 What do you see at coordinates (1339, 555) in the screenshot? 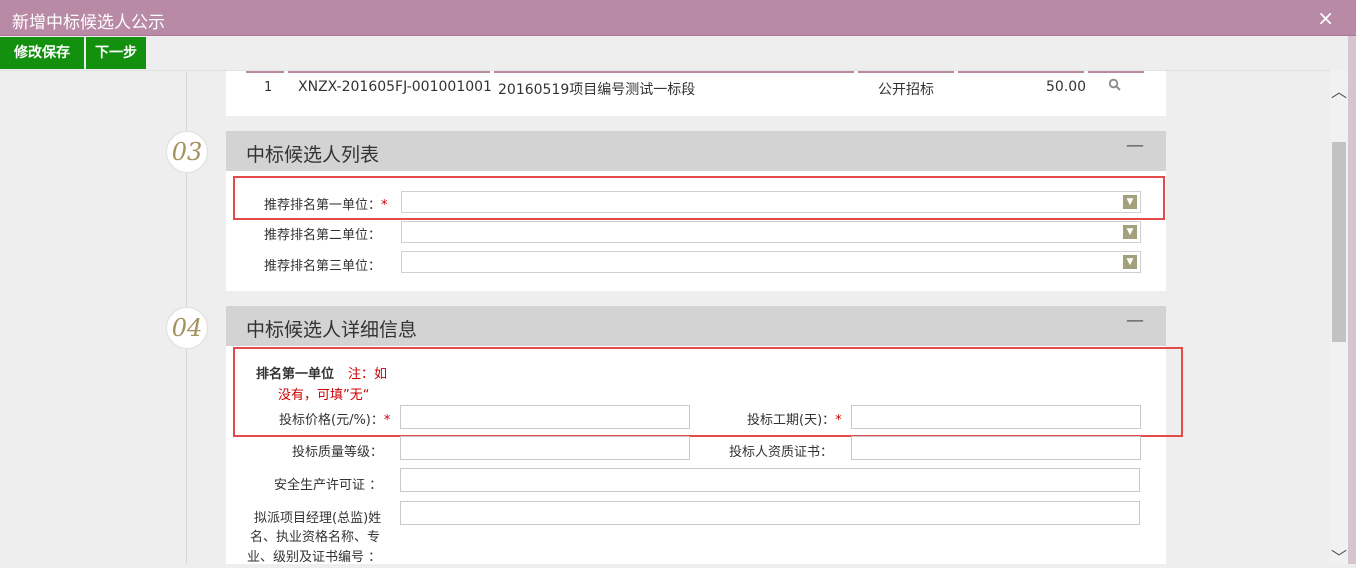
I see `scroll-down-icon: ﹀` at bounding box center [1339, 555].